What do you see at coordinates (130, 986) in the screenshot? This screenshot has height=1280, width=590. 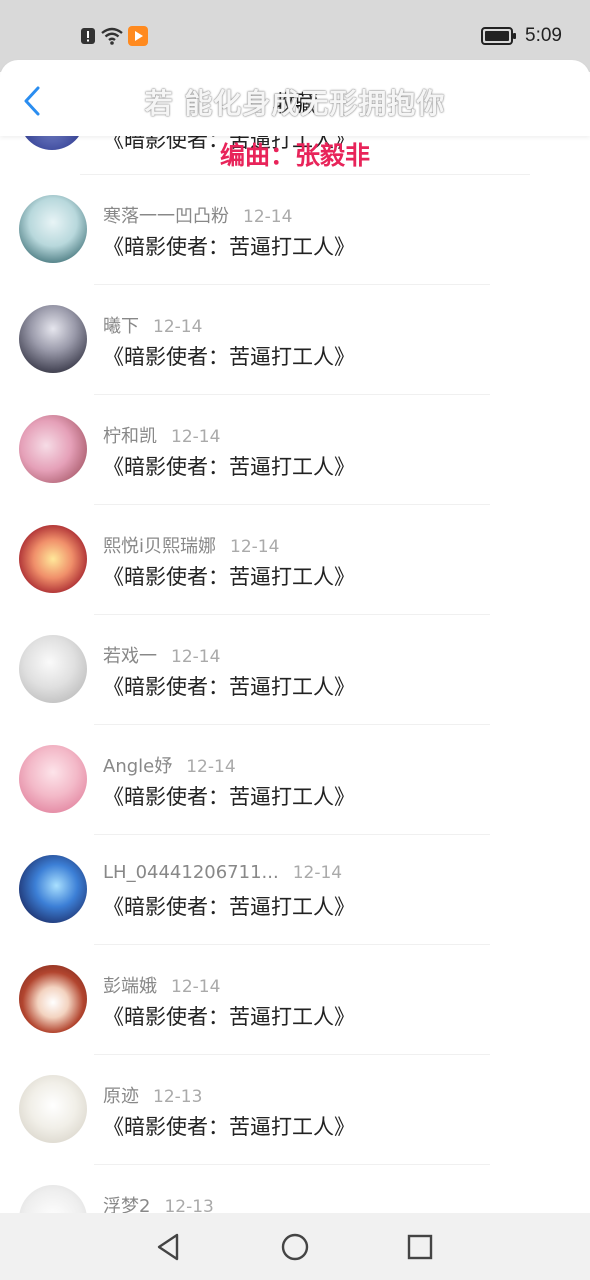 I see `user-name: 彭端娥` at bounding box center [130, 986].